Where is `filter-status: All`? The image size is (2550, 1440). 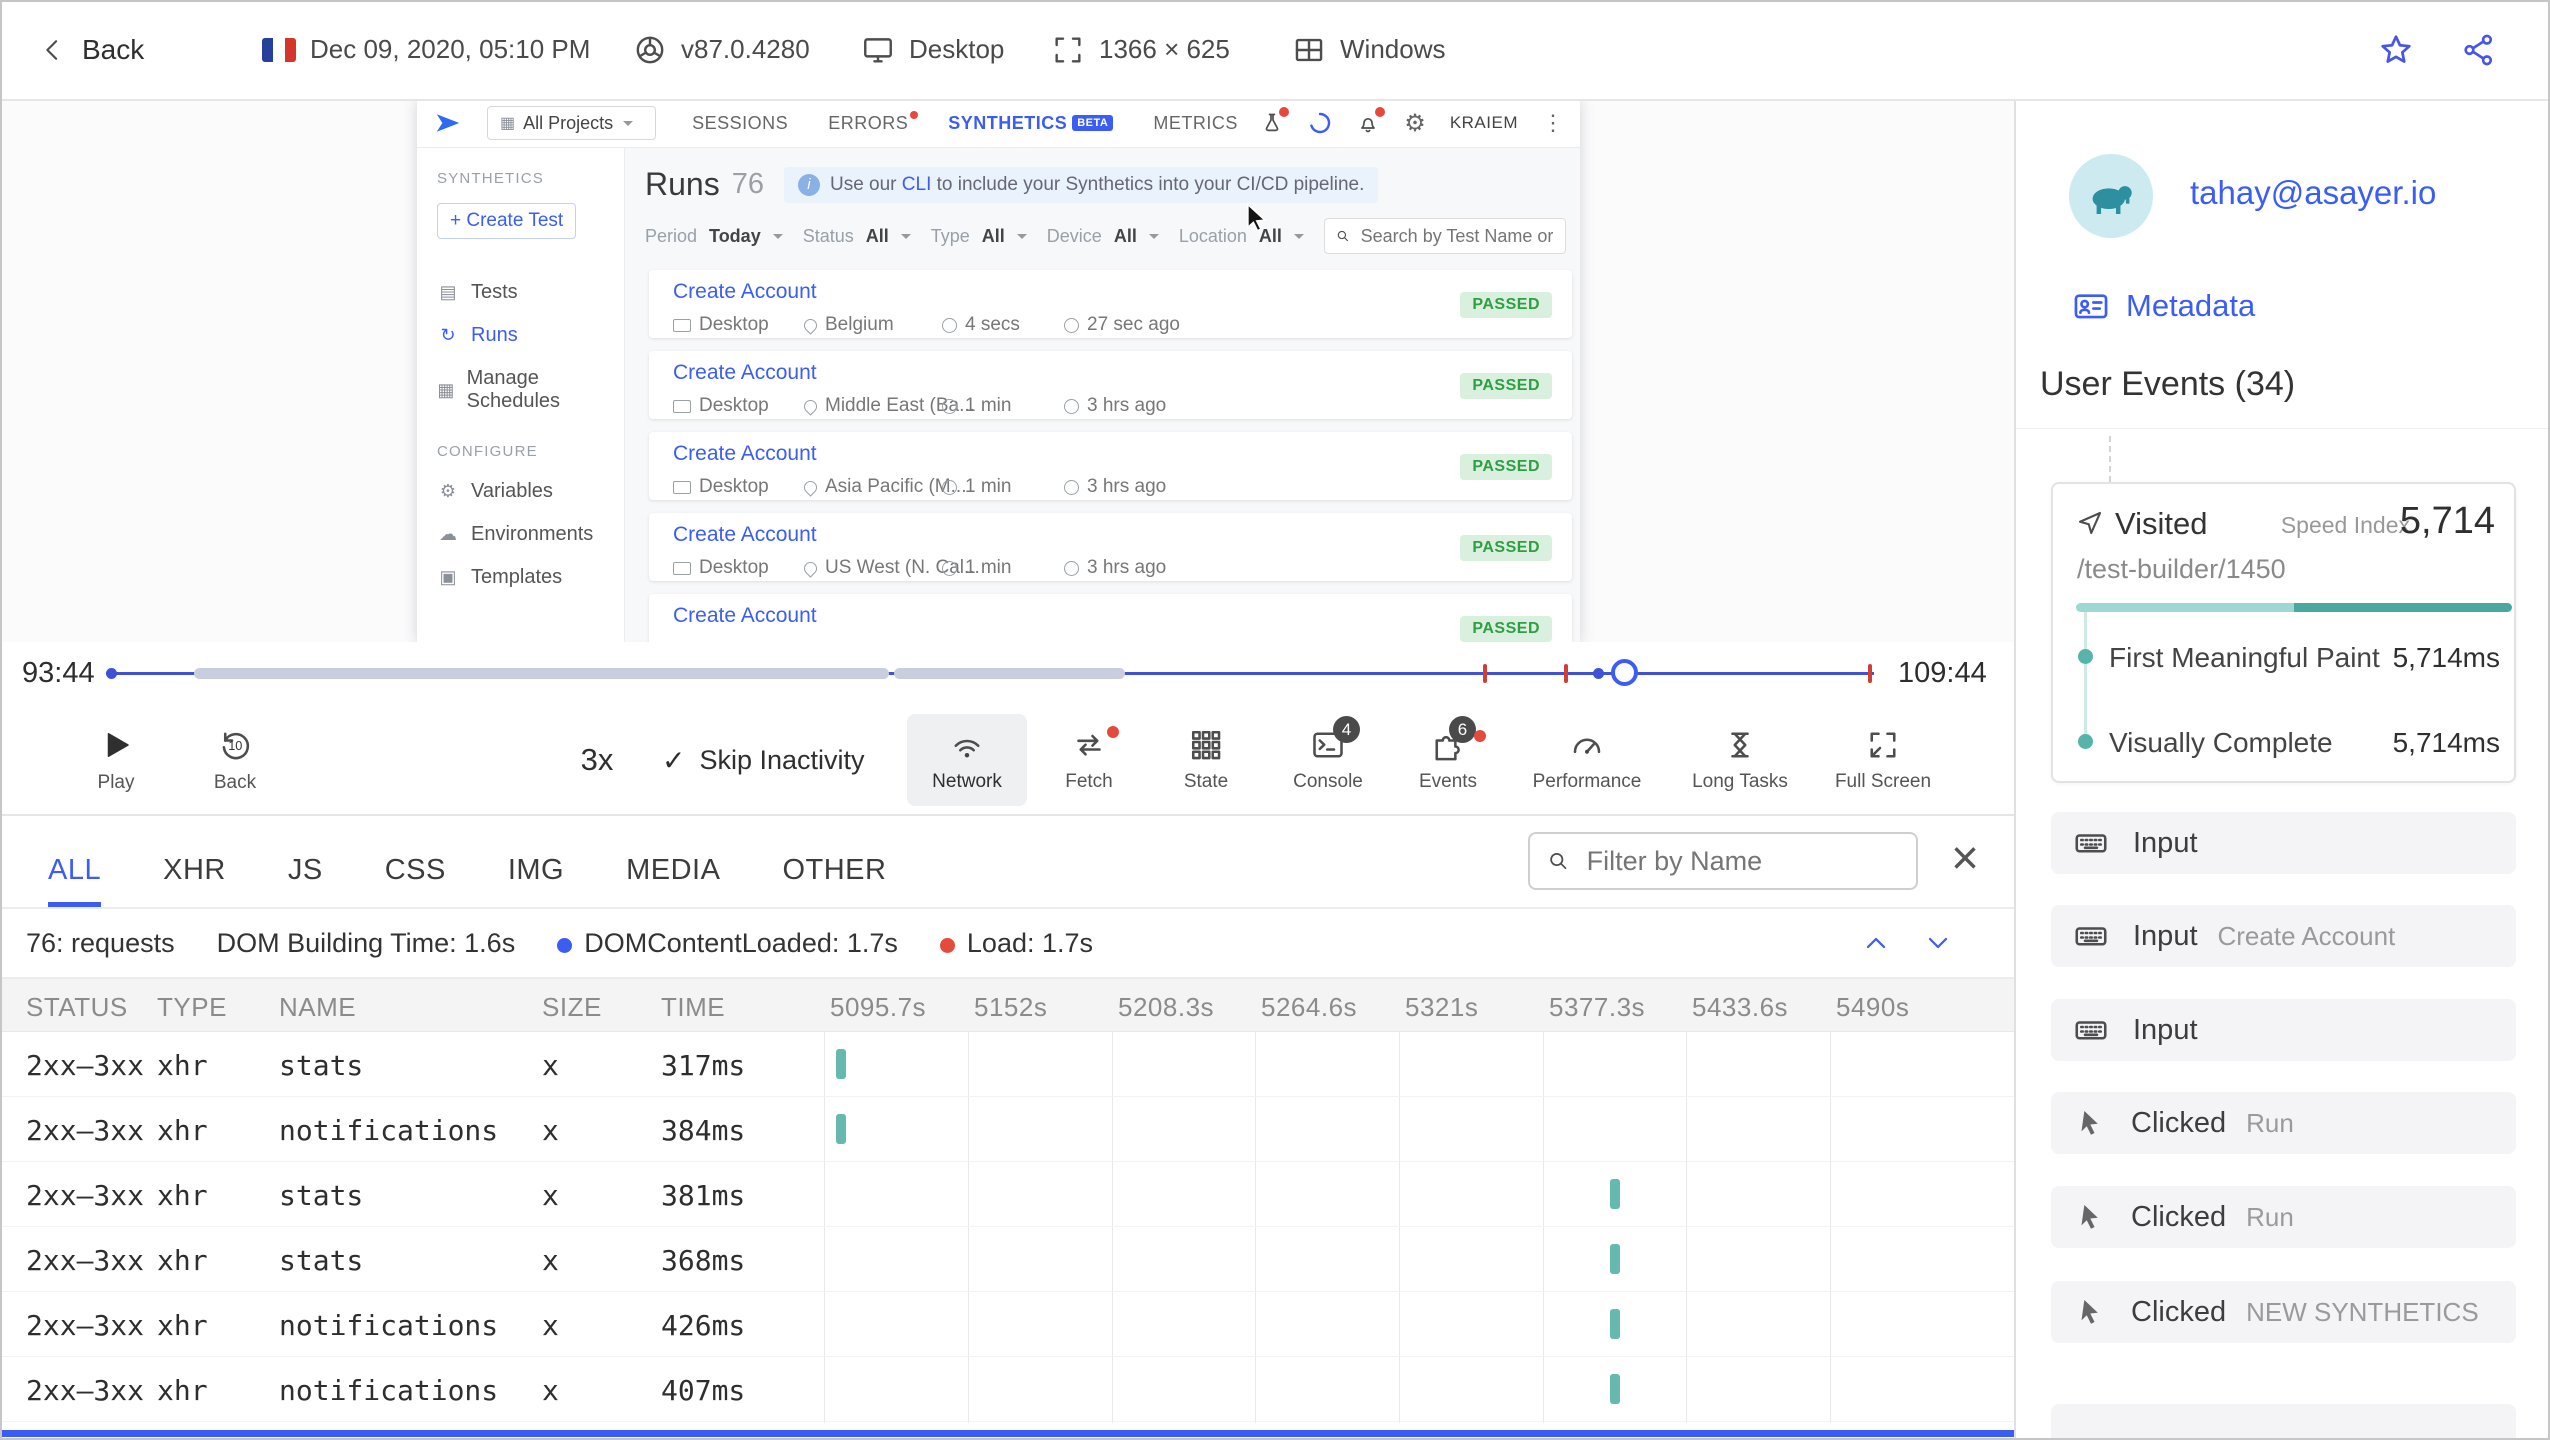
filter-status: All is located at coordinates (877, 236).